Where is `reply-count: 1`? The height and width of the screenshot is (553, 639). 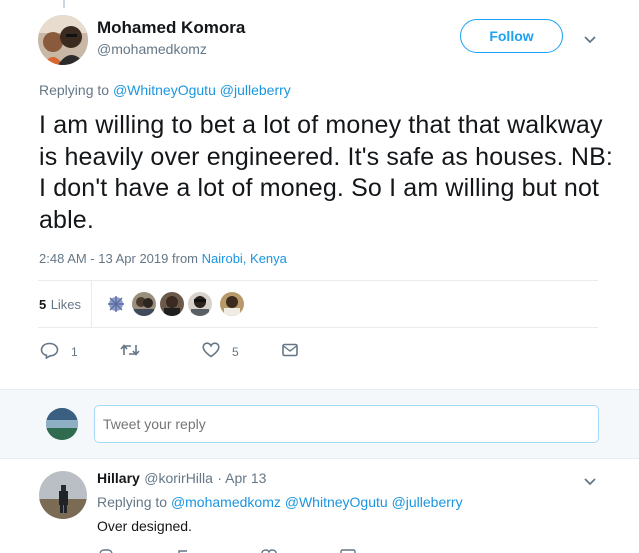 reply-count: 1 is located at coordinates (74, 352).